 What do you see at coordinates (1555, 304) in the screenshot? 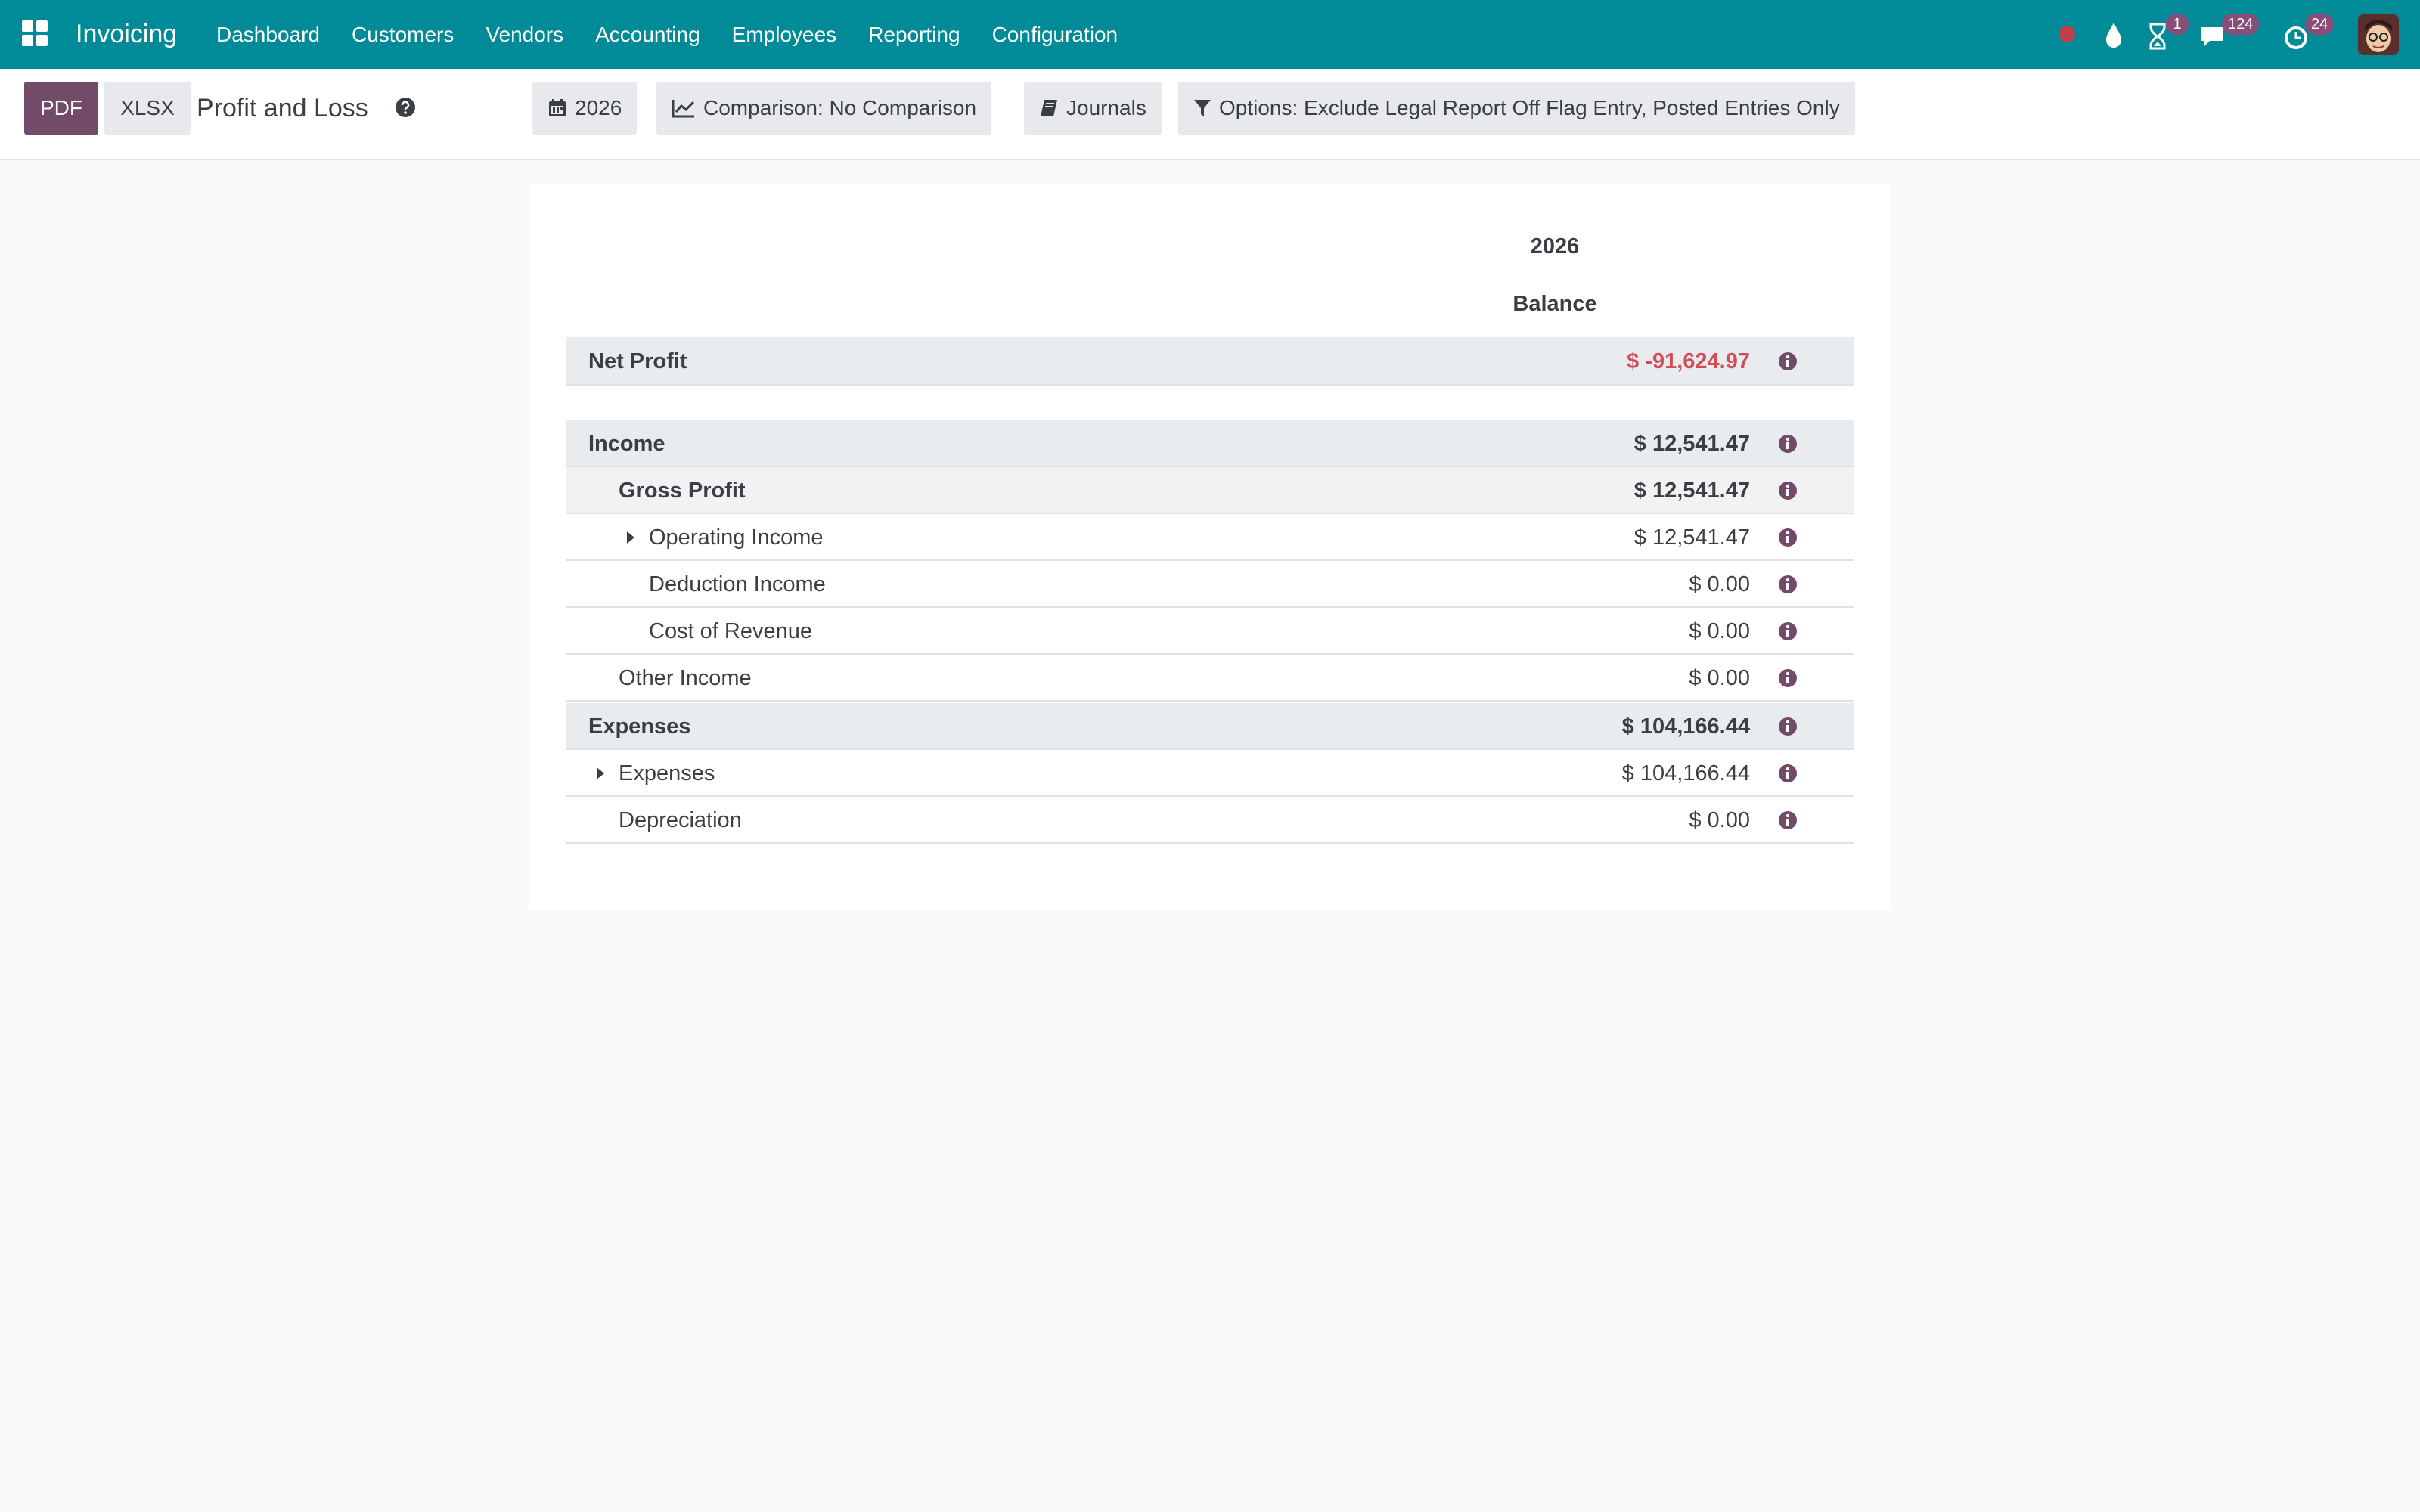
I see `column-balance-header: Balance` at bounding box center [1555, 304].